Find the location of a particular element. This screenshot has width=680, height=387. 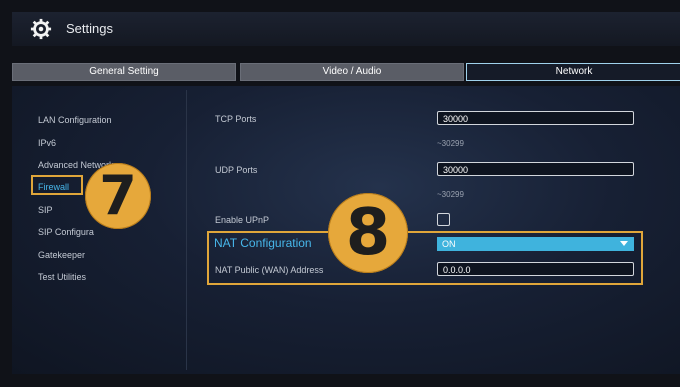

tab-video-audio: Video / Audio is located at coordinates (352, 72).